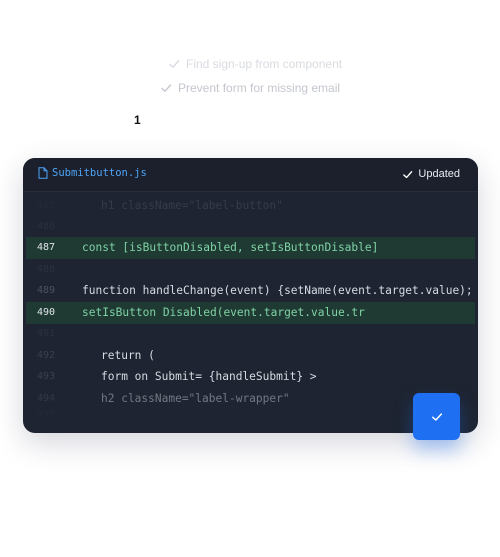  Describe the element at coordinates (137, 120) in the screenshot. I see `step-count: 1` at that location.